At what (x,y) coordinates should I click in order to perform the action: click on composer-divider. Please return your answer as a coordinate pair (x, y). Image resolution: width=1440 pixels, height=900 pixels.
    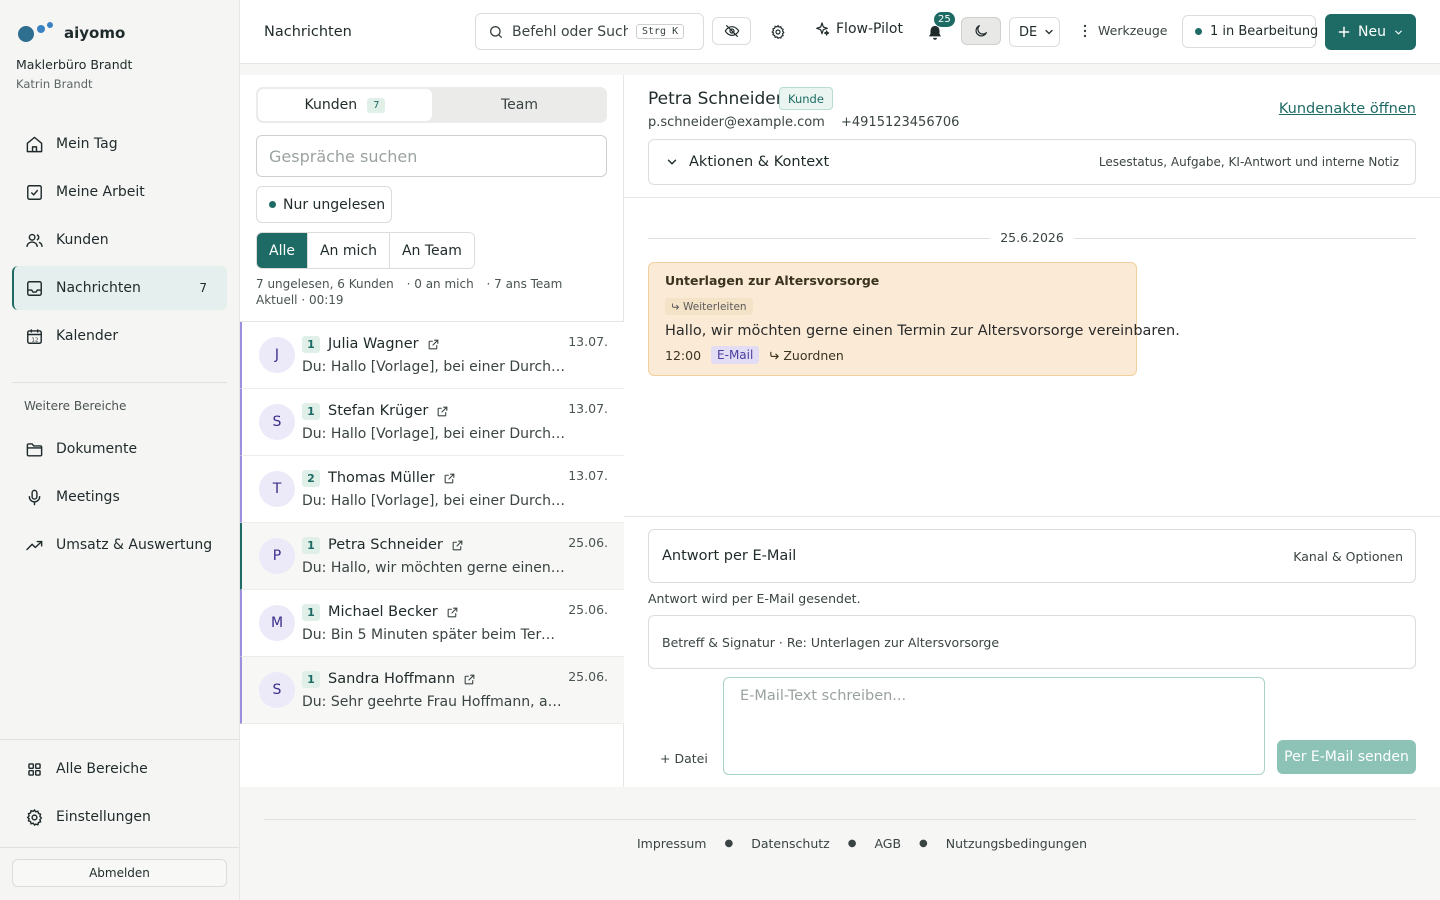
    Looking at the image, I should click on (1032, 516).